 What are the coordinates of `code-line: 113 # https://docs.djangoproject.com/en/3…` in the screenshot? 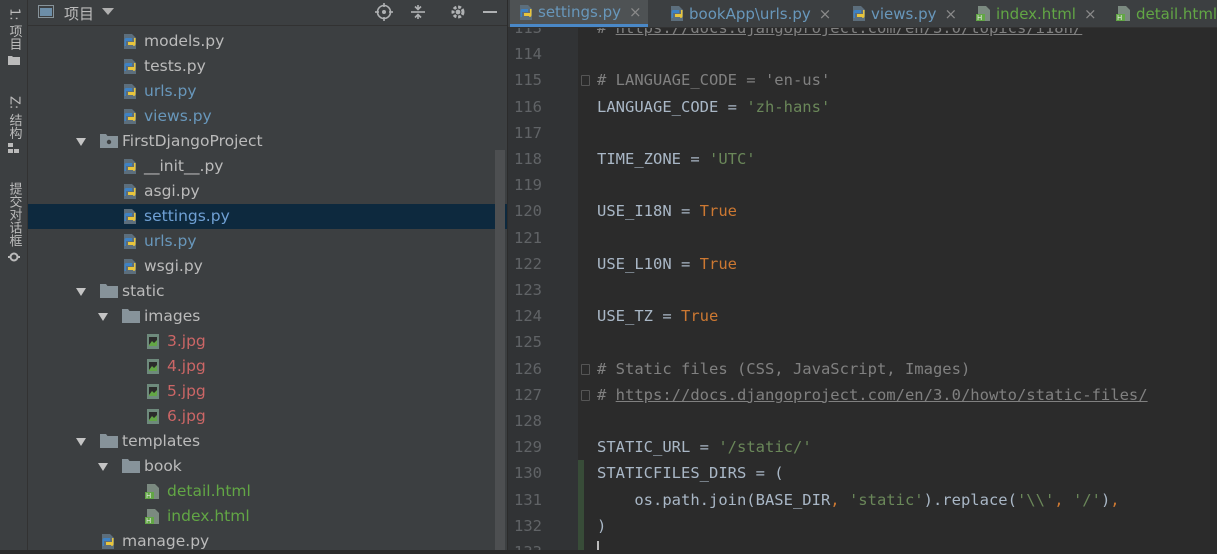 It's located at (862, 34).